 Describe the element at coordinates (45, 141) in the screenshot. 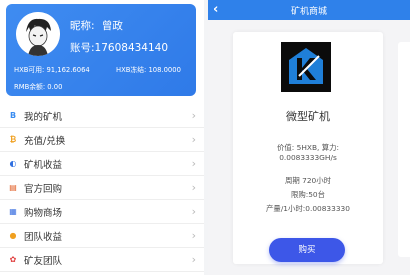

I see `menu-item-label: 充值/兑换` at that location.